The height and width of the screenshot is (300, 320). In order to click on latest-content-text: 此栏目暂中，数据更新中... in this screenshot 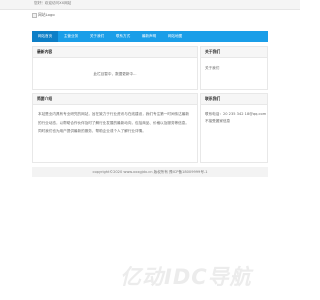, I will do `click(115, 74)`.